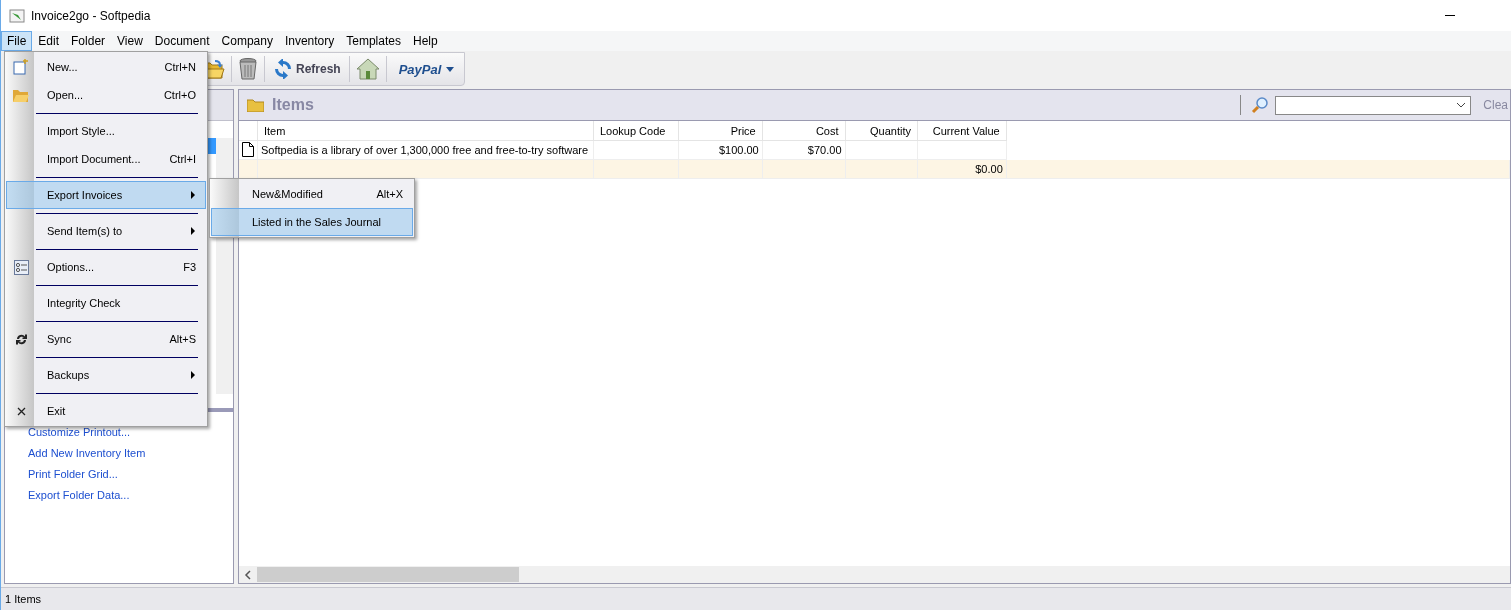  What do you see at coordinates (881, 131) in the screenshot?
I see `column-header: Quantity` at bounding box center [881, 131].